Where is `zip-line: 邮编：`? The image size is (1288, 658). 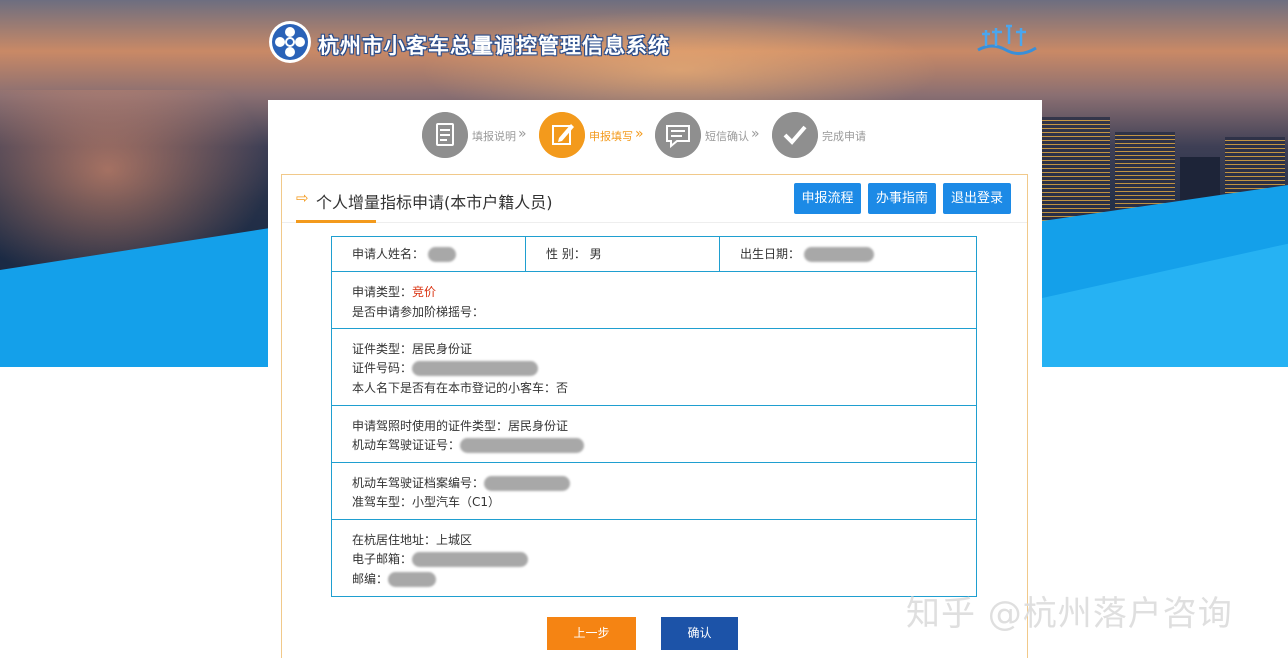 zip-line: 邮编： is located at coordinates (394, 578).